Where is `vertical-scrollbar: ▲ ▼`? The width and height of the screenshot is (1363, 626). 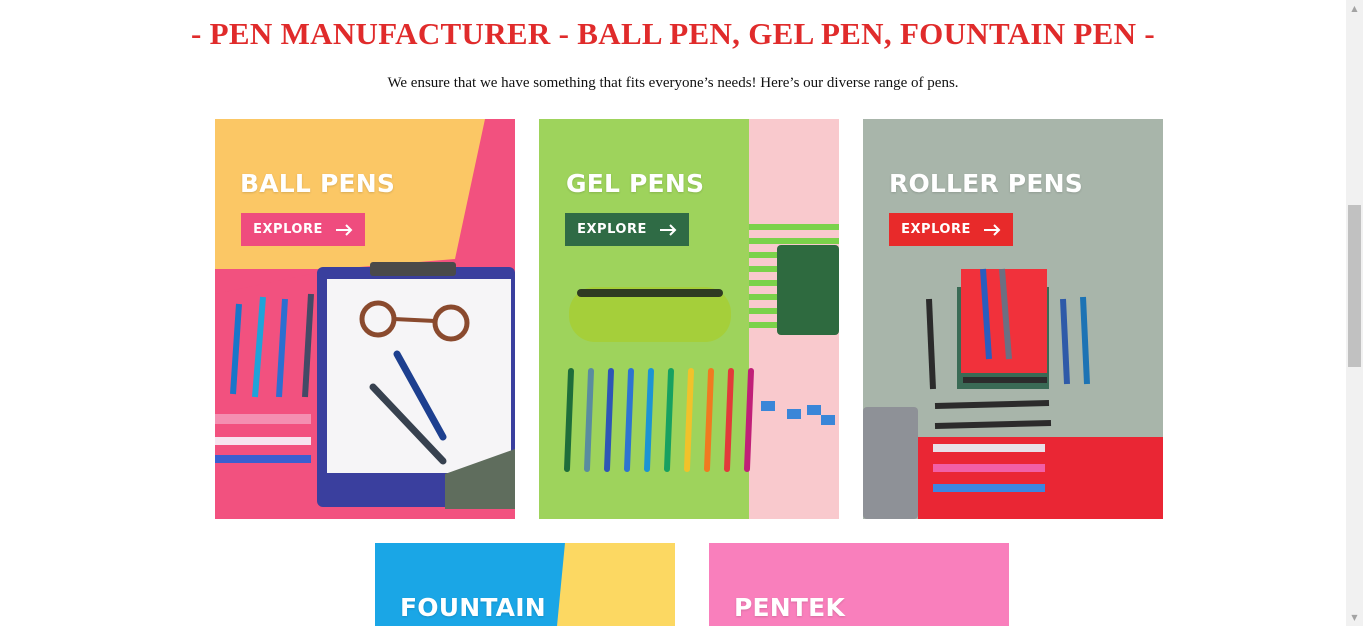
vertical-scrollbar: ▲ ▼ is located at coordinates (1354, 313).